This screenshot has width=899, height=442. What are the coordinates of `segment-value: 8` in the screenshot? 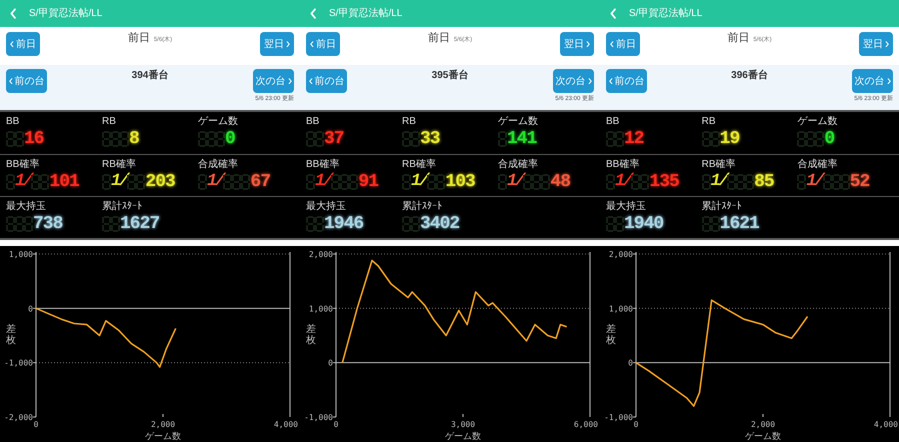 It's located at (134, 139).